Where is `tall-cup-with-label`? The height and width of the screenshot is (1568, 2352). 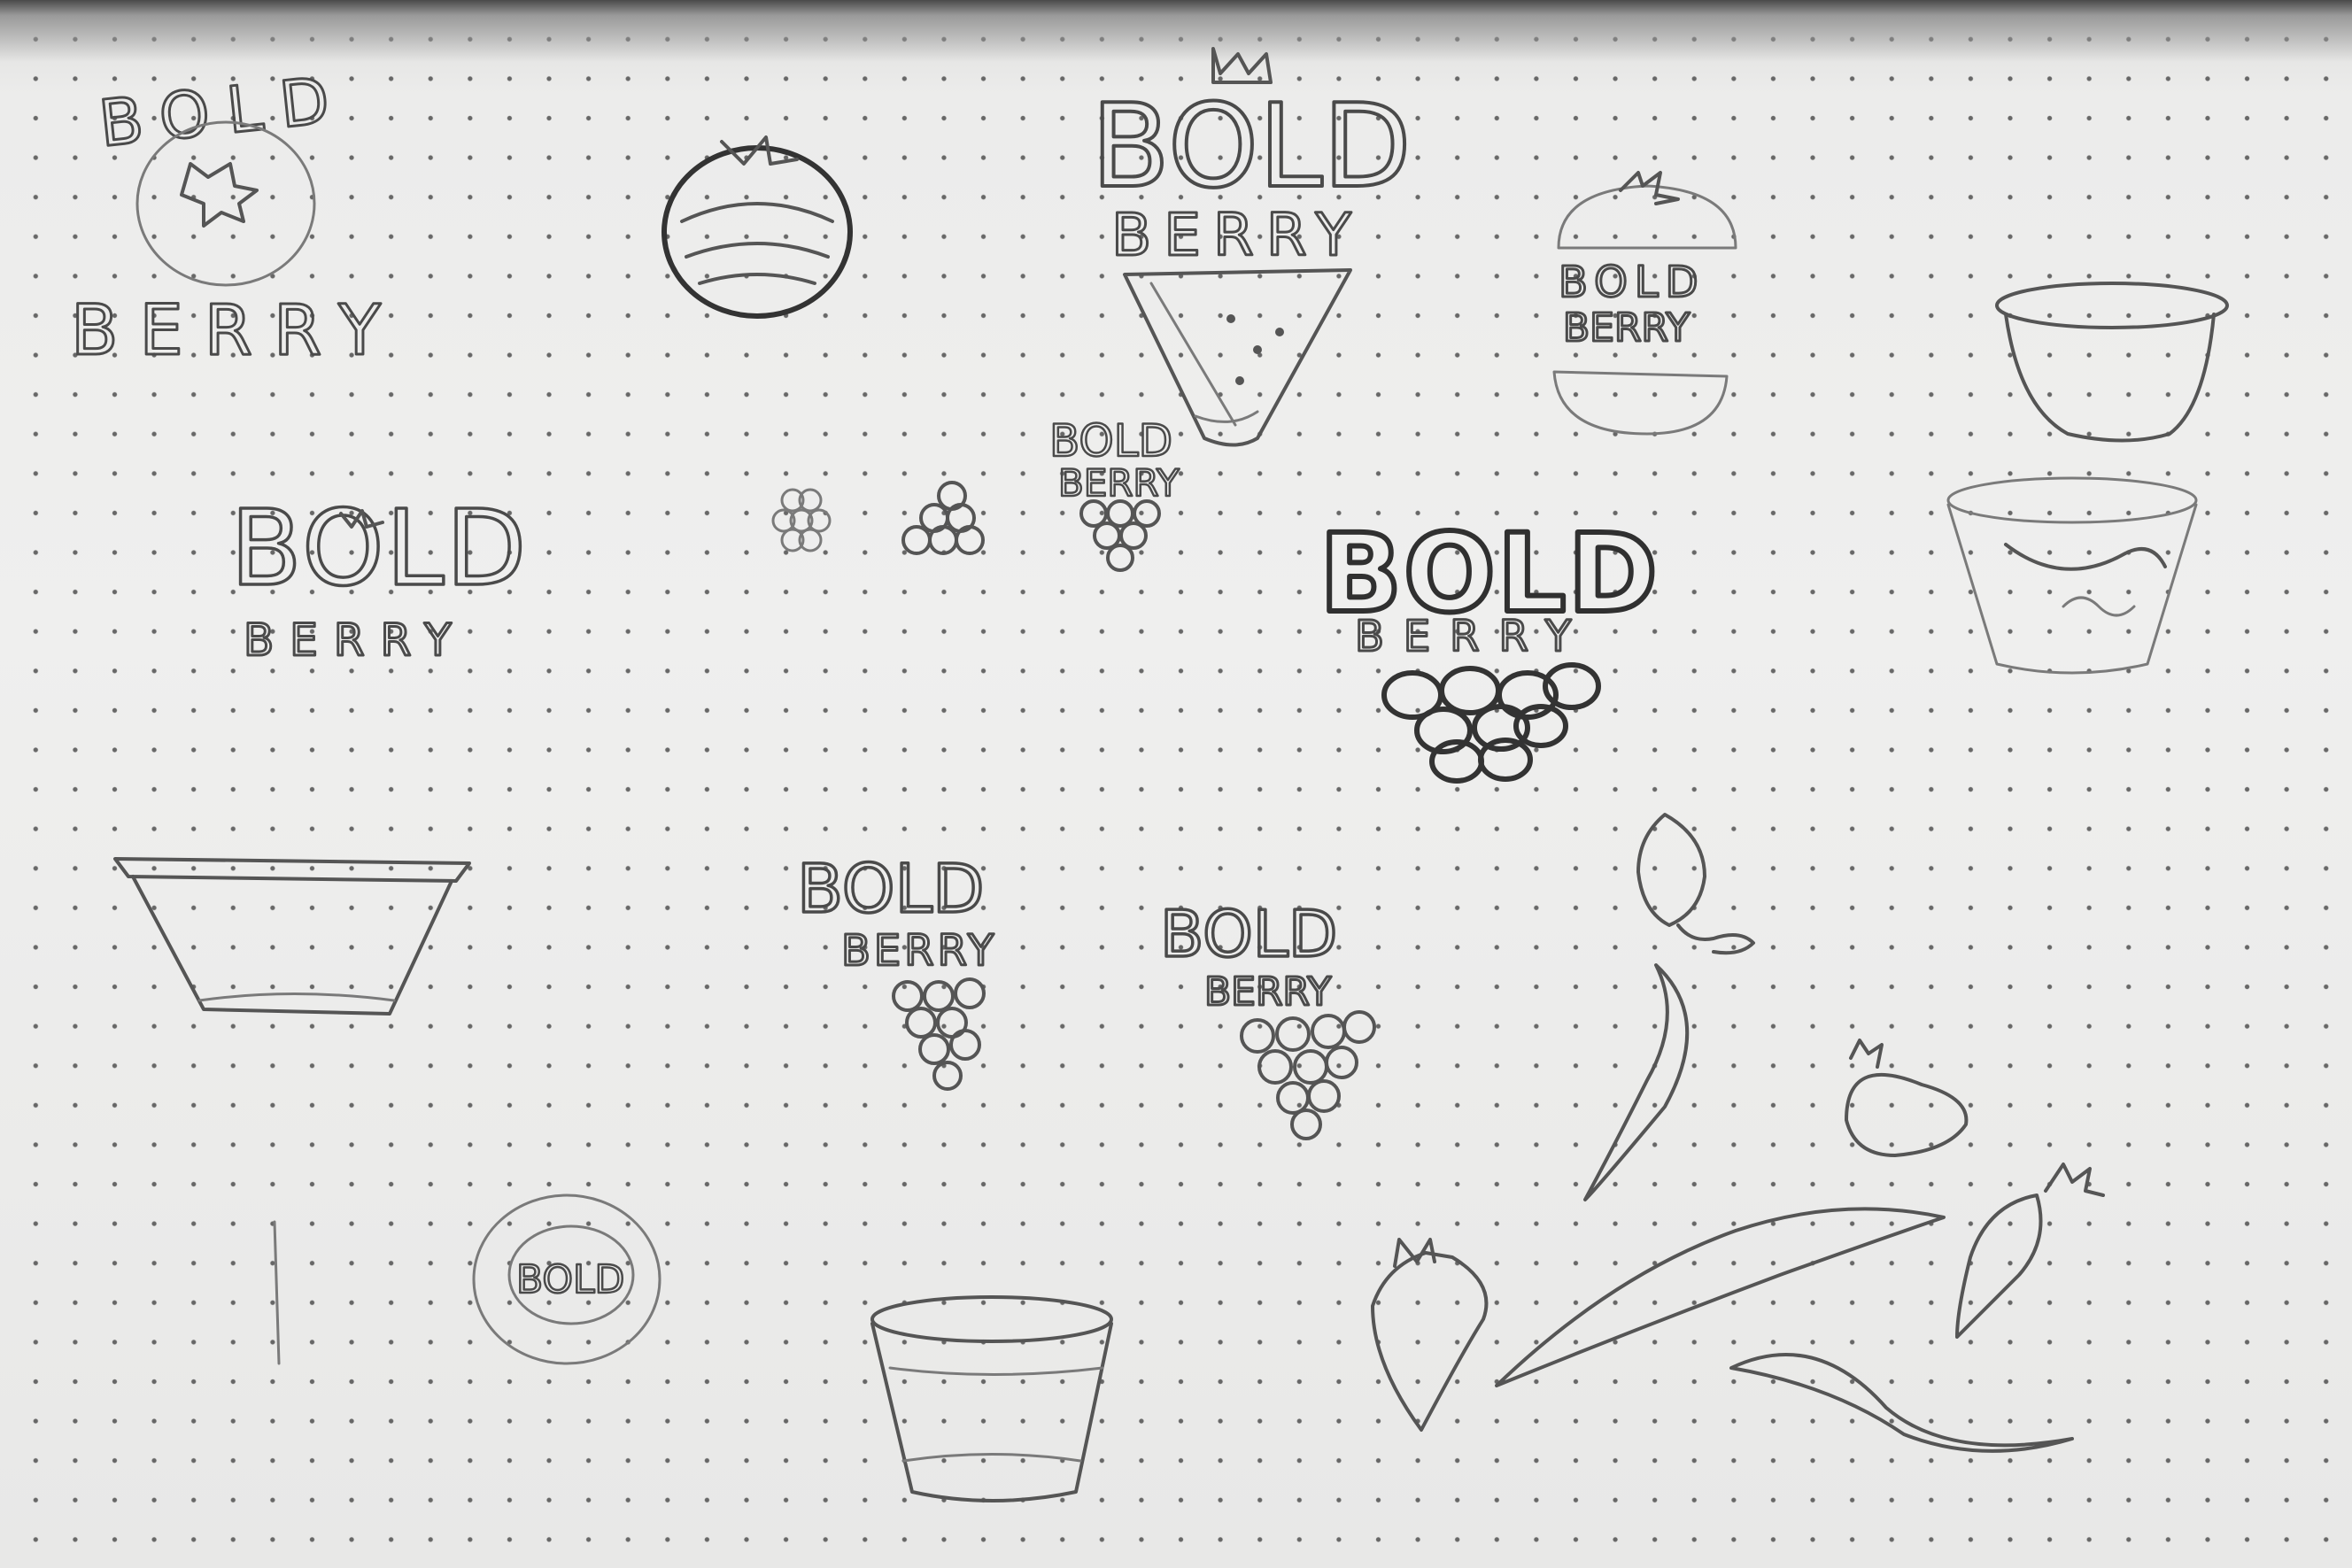
tall-cup-with-label is located at coordinates (2072, 575).